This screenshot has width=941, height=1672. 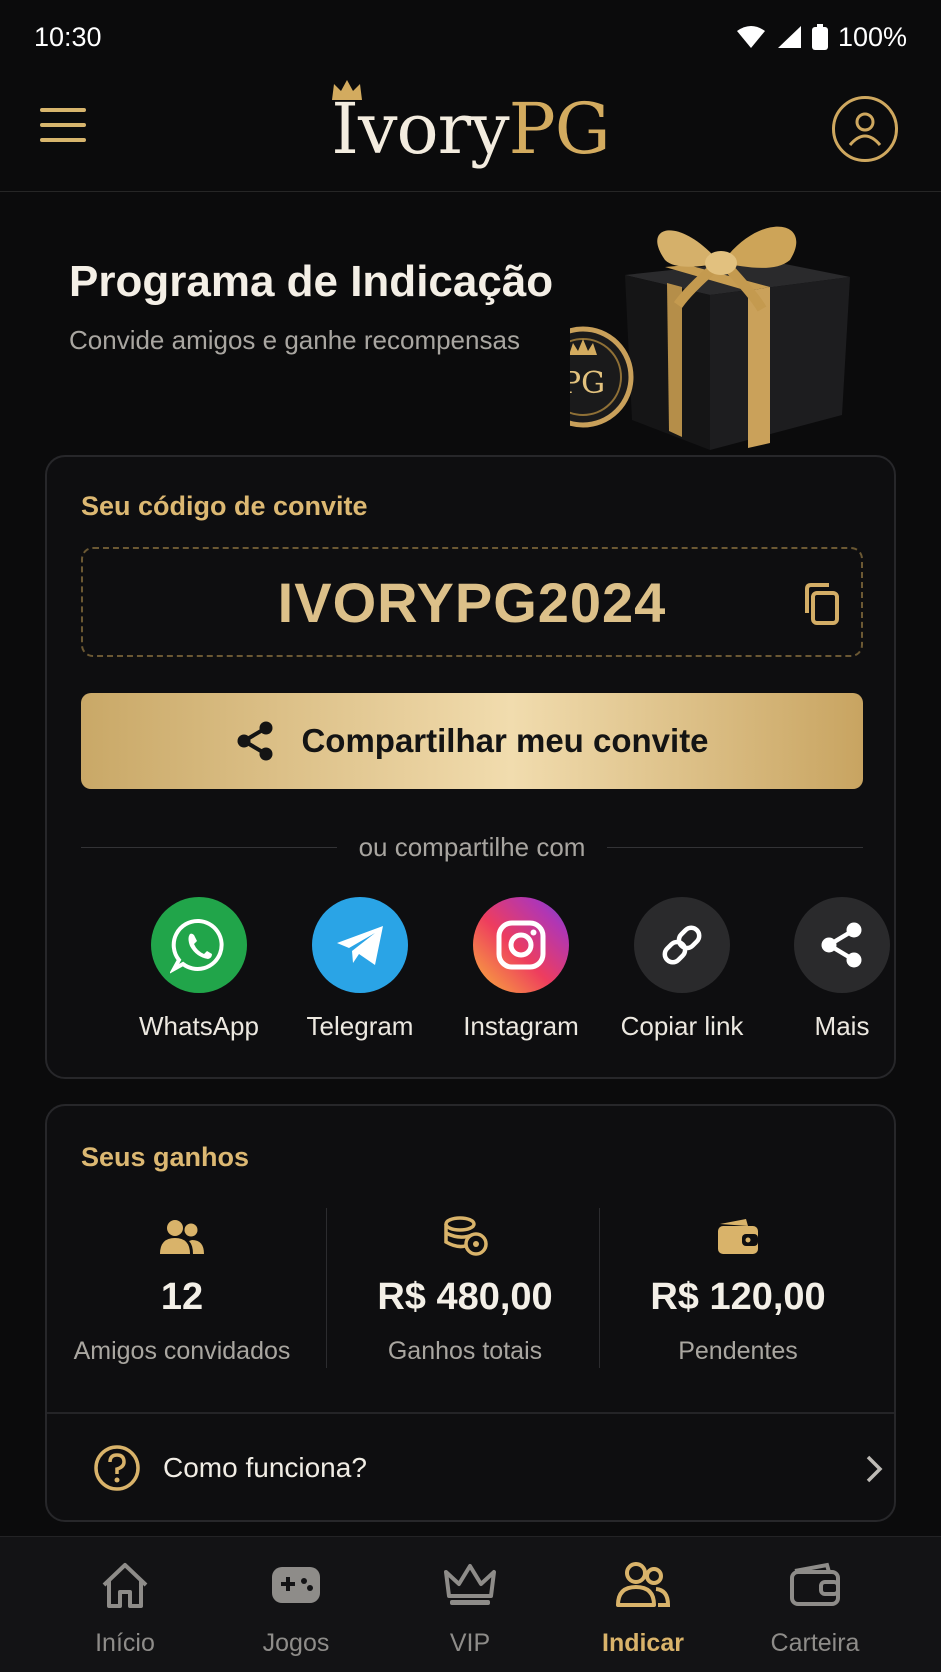 I want to click on home-icon, so click(x=125, y=1585).